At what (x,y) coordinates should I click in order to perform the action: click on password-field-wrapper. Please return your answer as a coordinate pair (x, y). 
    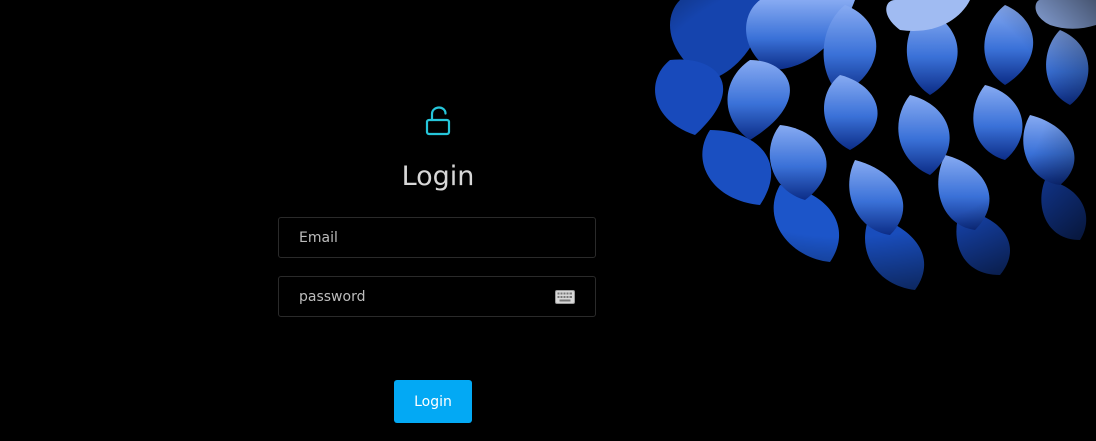
    Looking at the image, I should click on (437, 296).